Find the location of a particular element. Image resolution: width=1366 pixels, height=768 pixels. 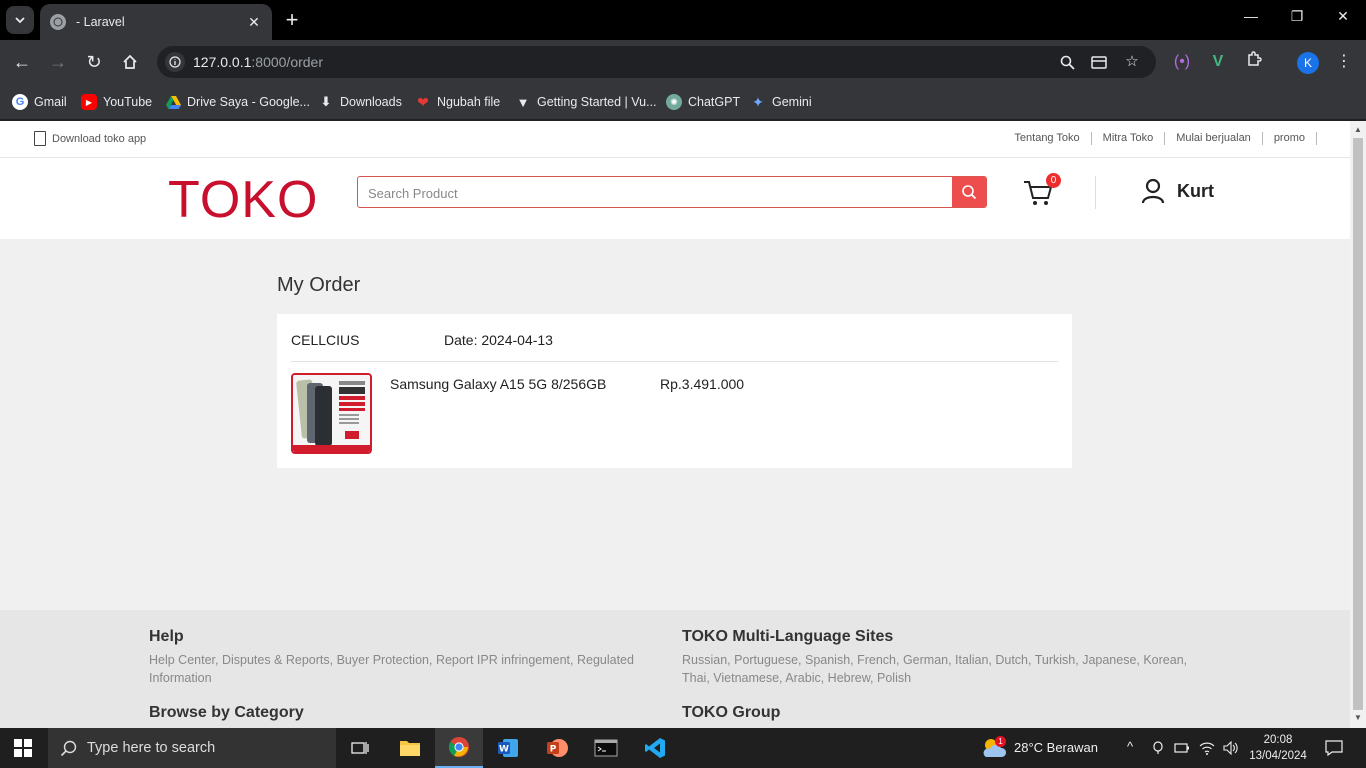

home-icon is located at coordinates (130, 61).